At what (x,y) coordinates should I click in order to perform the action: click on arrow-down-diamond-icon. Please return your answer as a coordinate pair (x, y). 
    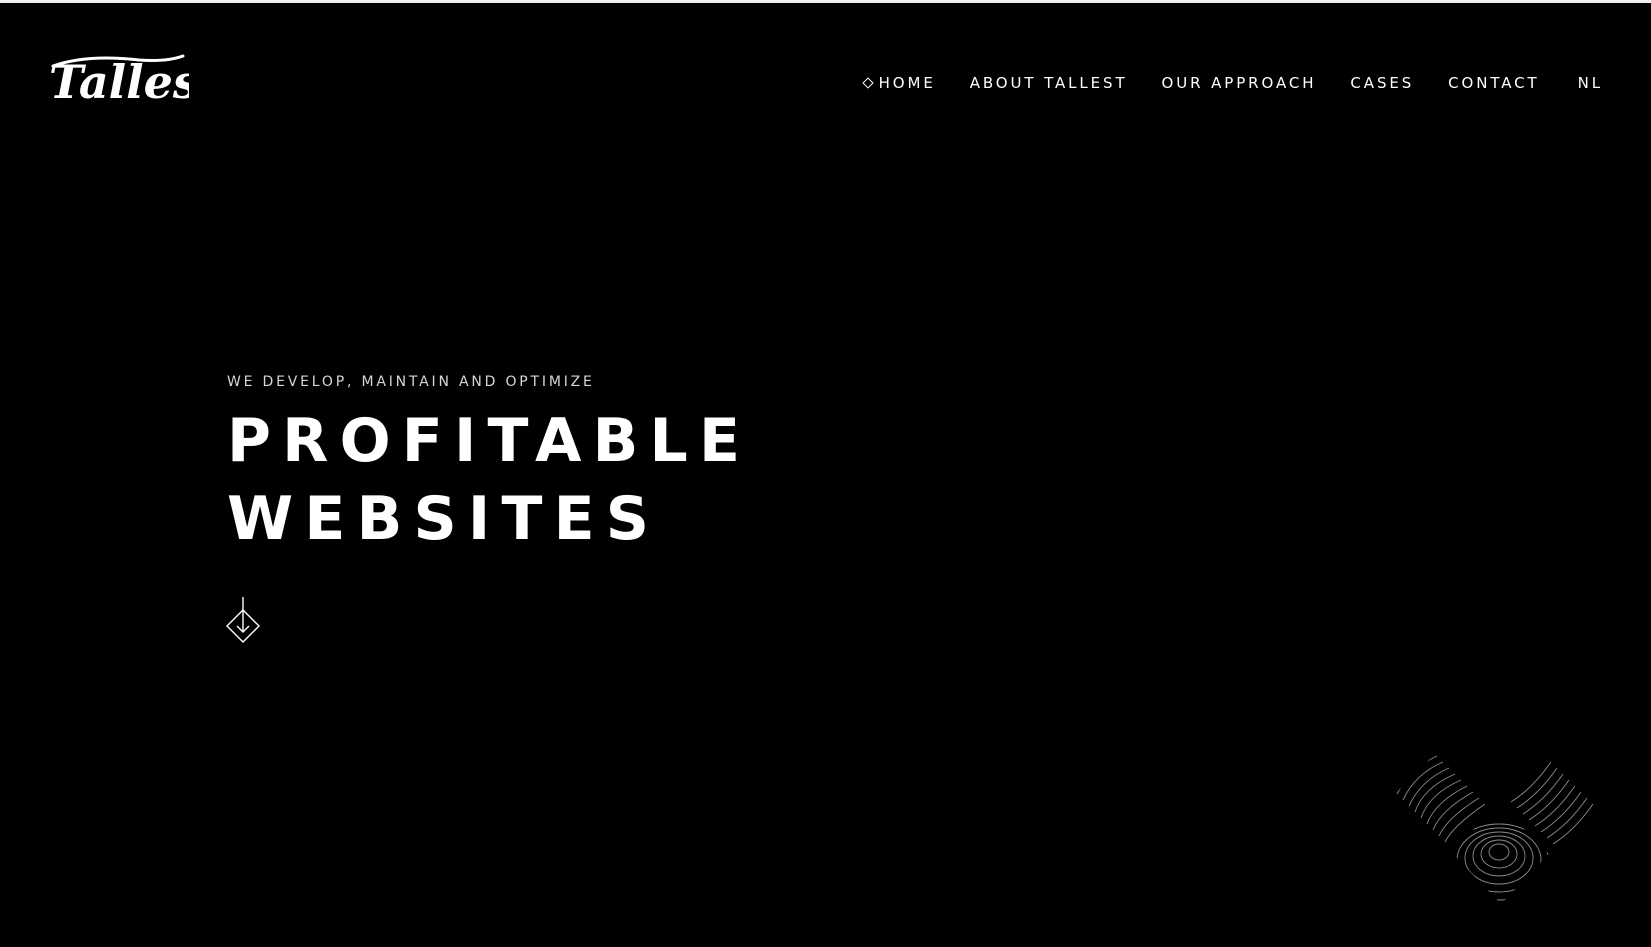
    Looking at the image, I should click on (243, 620).